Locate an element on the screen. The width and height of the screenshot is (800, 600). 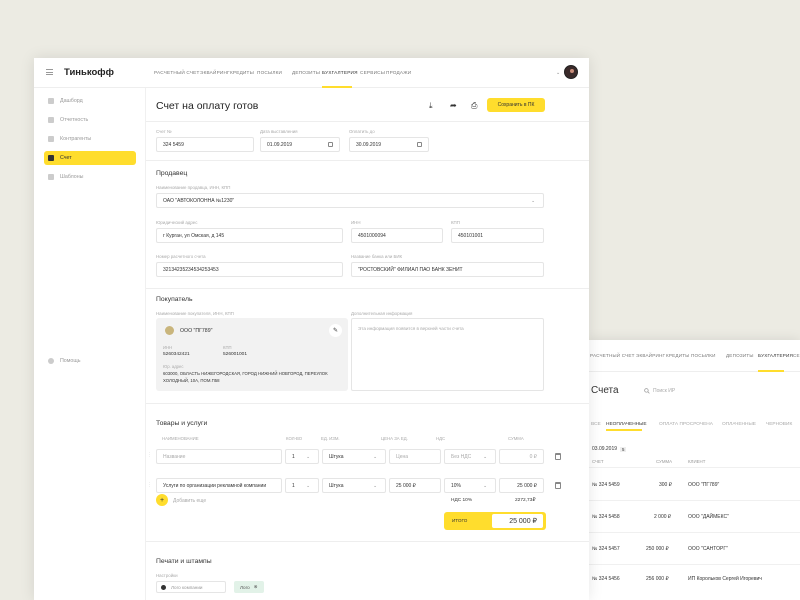
invoice-icon is located at coordinates (51, 158).